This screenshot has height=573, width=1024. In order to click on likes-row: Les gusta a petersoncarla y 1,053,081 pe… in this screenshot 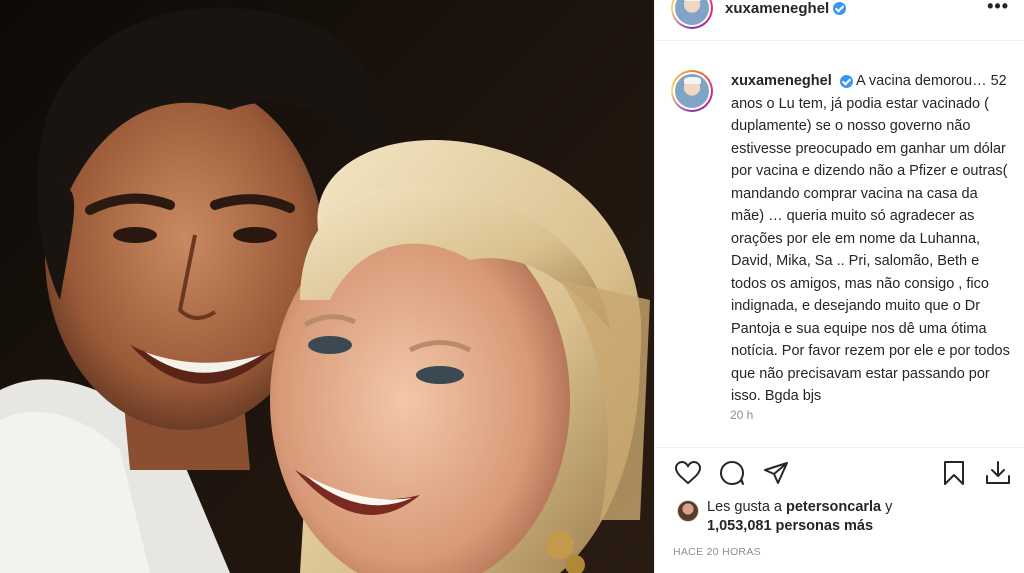, I will do `click(784, 517)`.